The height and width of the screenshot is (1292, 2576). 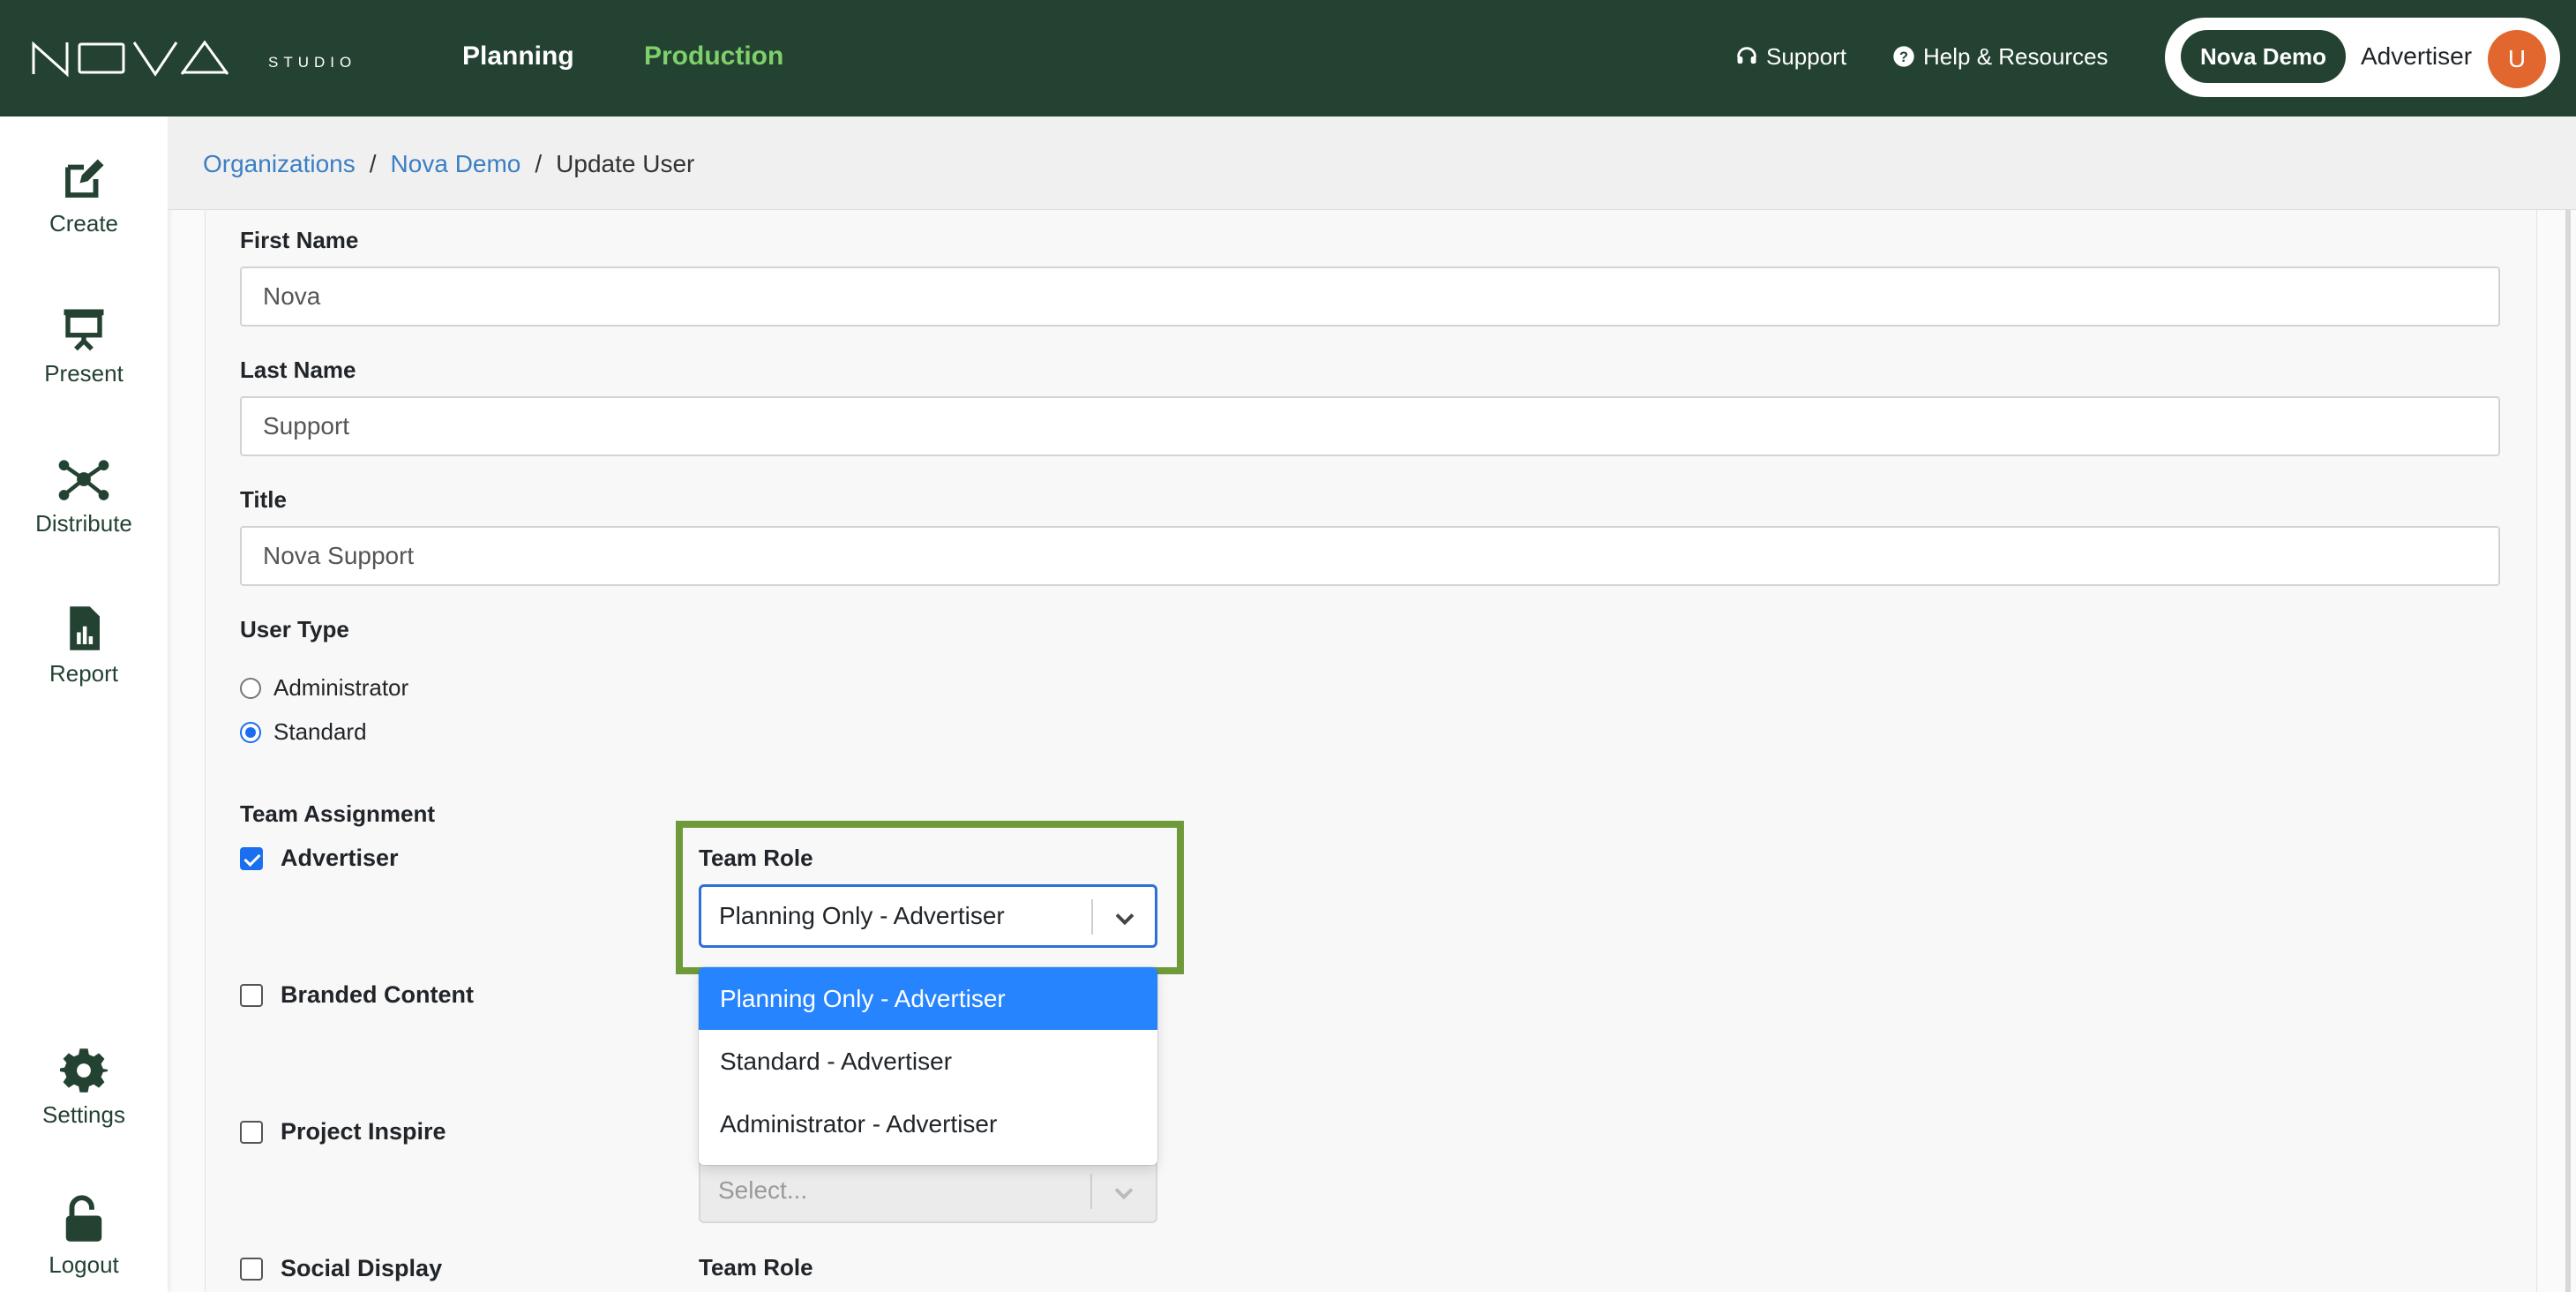 I want to click on breadcrumb-current: Update User, so click(x=626, y=163).